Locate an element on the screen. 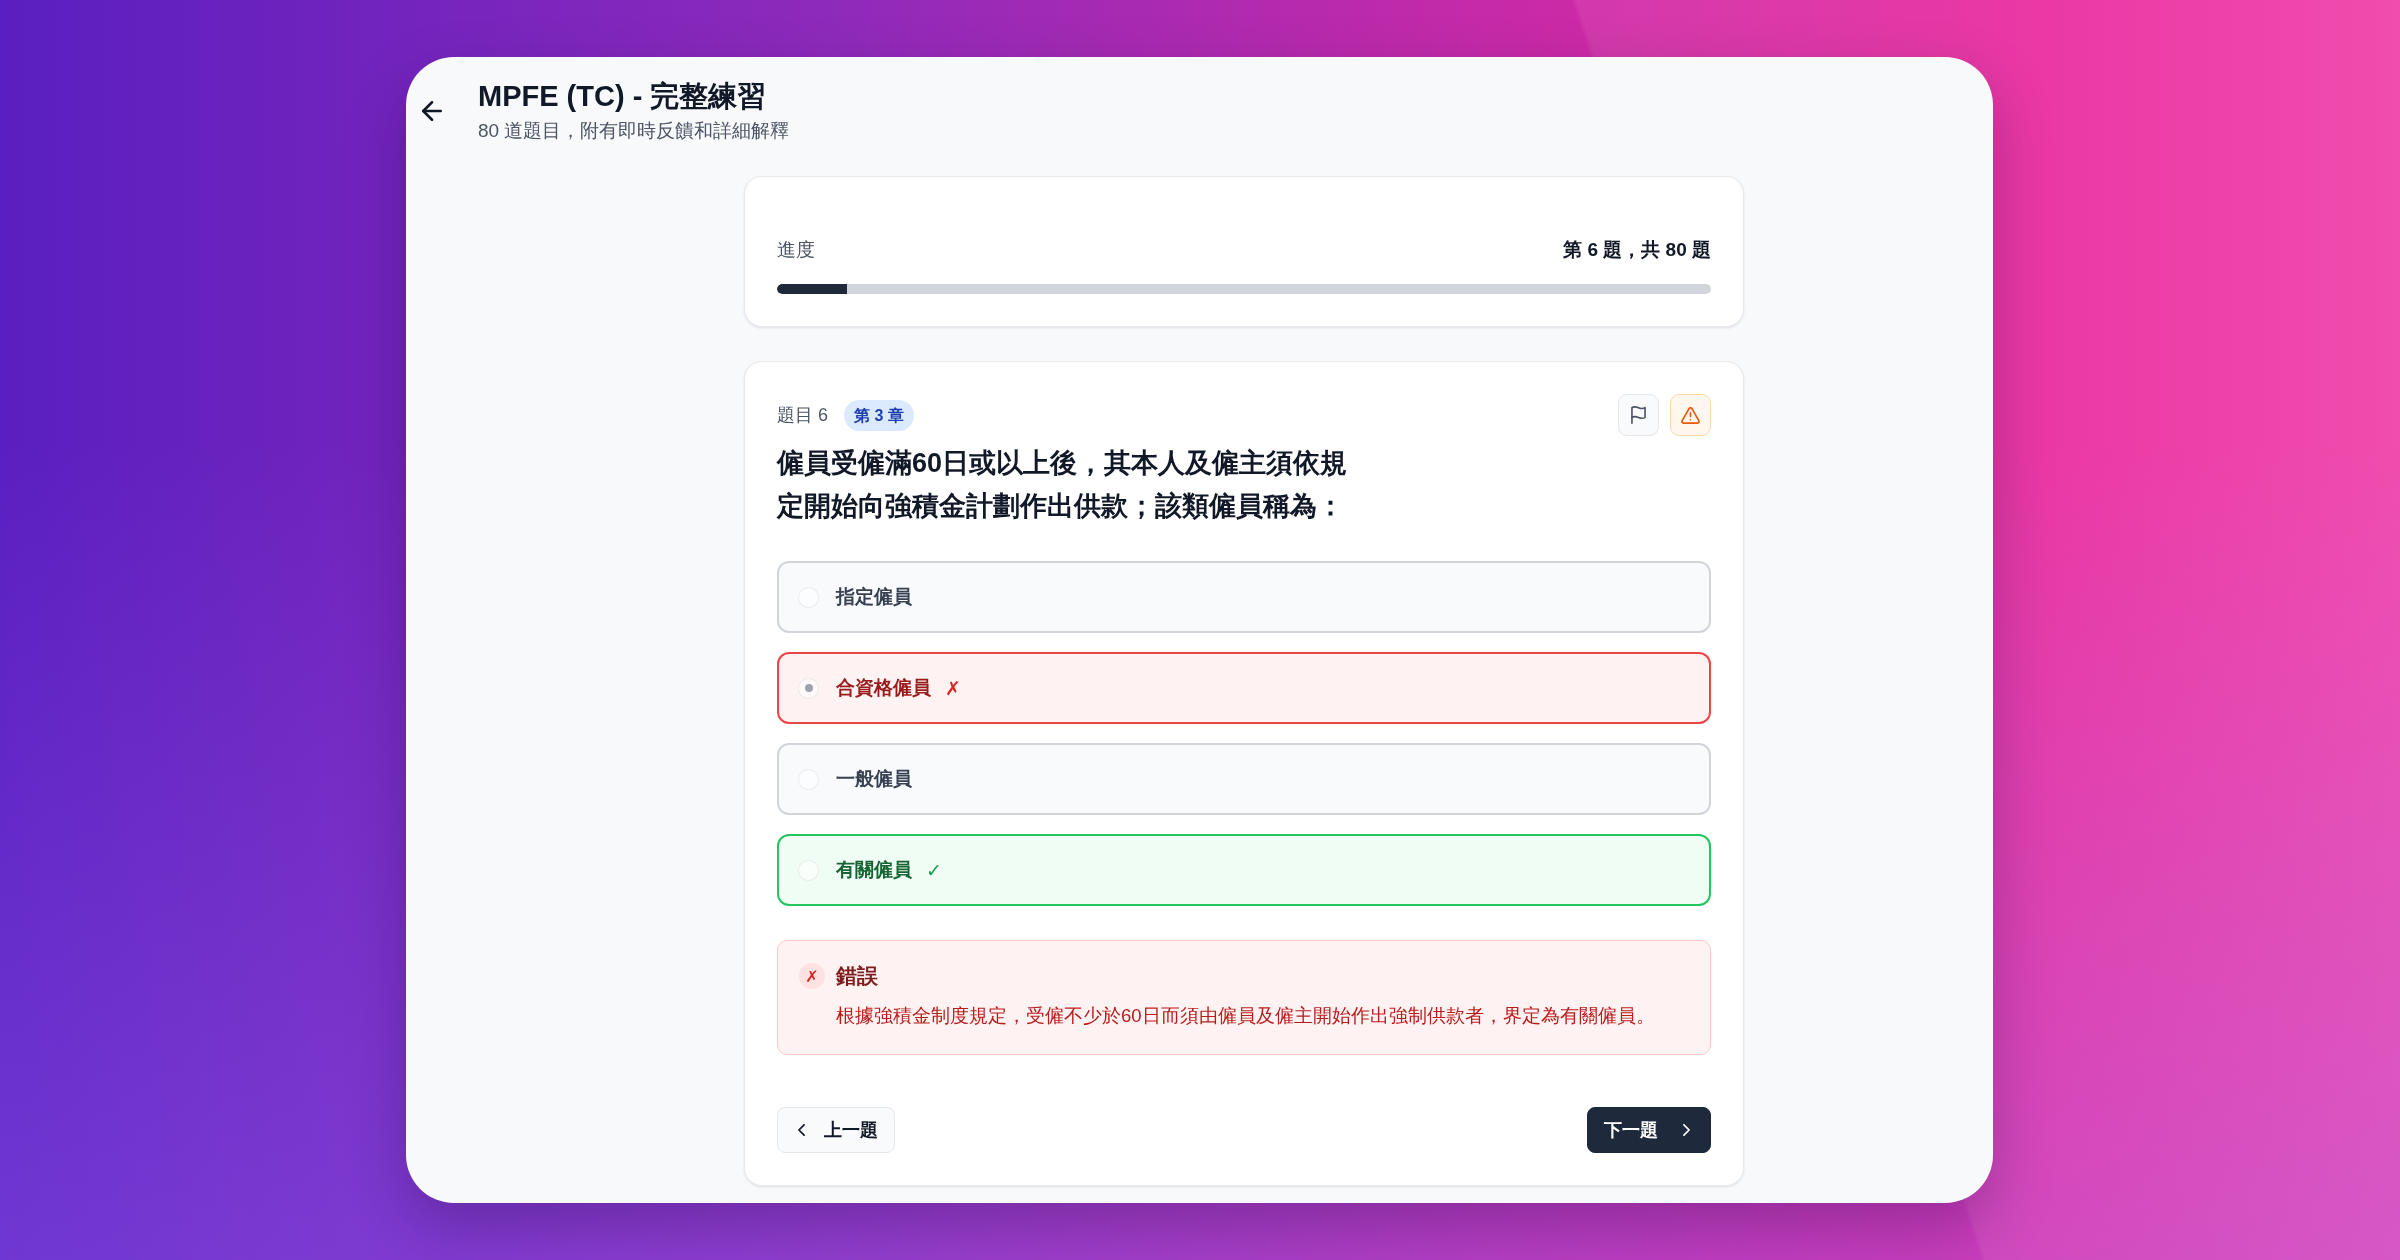 The image size is (2400, 1260). chevron-right-icon is located at coordinates (1686, 1130).